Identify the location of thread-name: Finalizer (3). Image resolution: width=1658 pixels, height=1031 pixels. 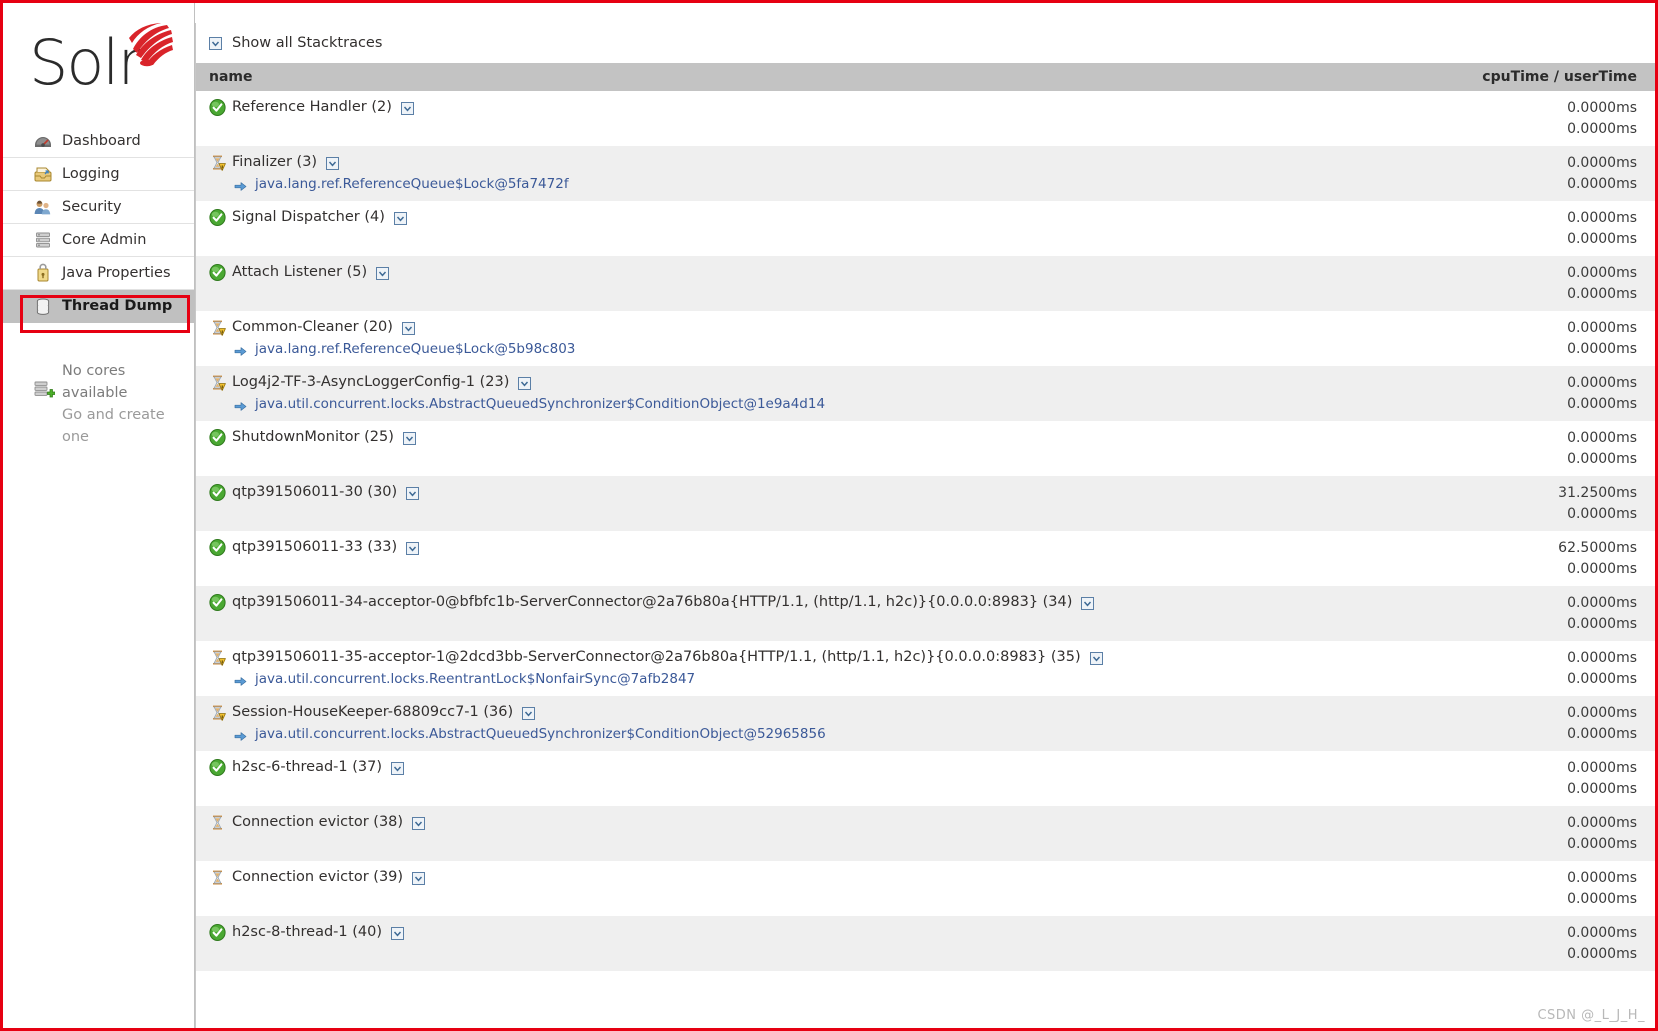
(275, 162).